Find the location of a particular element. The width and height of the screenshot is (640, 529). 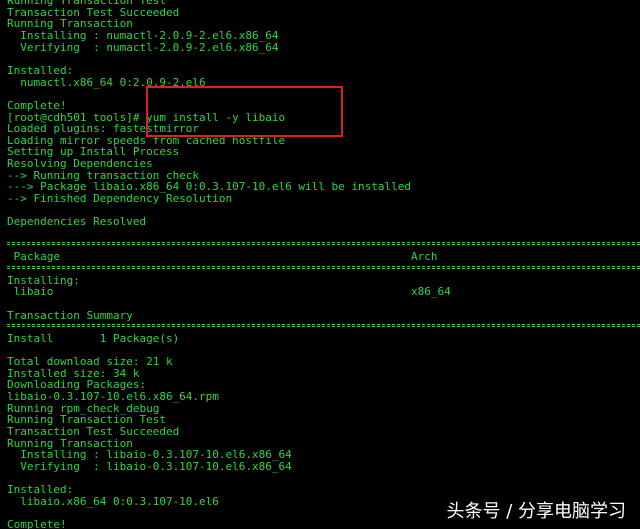

table-separator-top is located at coordinates (323, 243).